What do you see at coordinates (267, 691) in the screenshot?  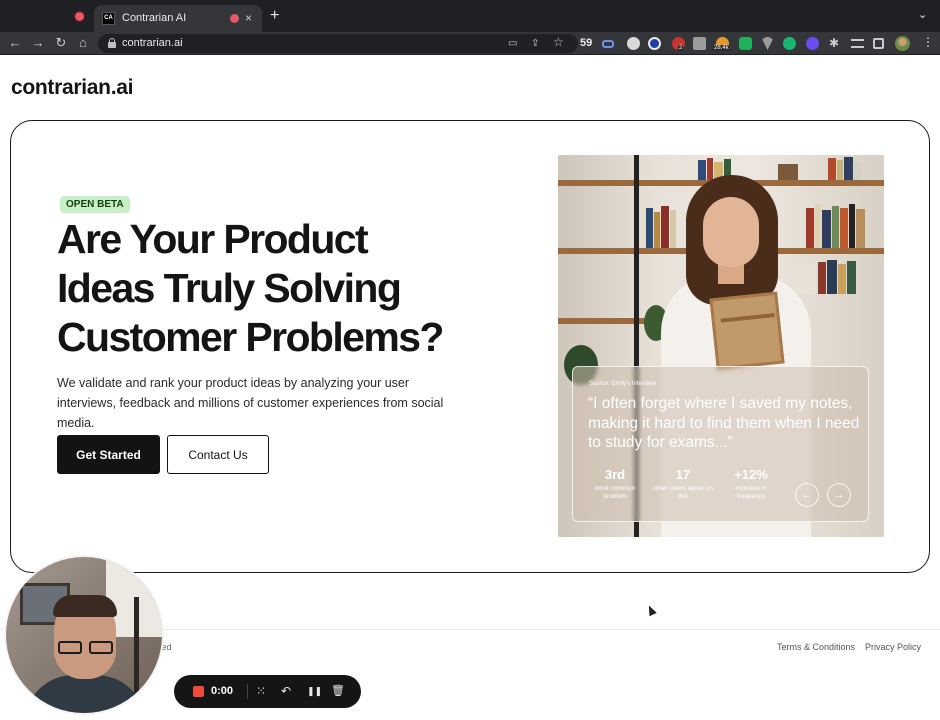 I see `recorder-toolbar: 0:00 ⁙ ↶ ❚❚ 🗑` at bounding box center [267, 691].